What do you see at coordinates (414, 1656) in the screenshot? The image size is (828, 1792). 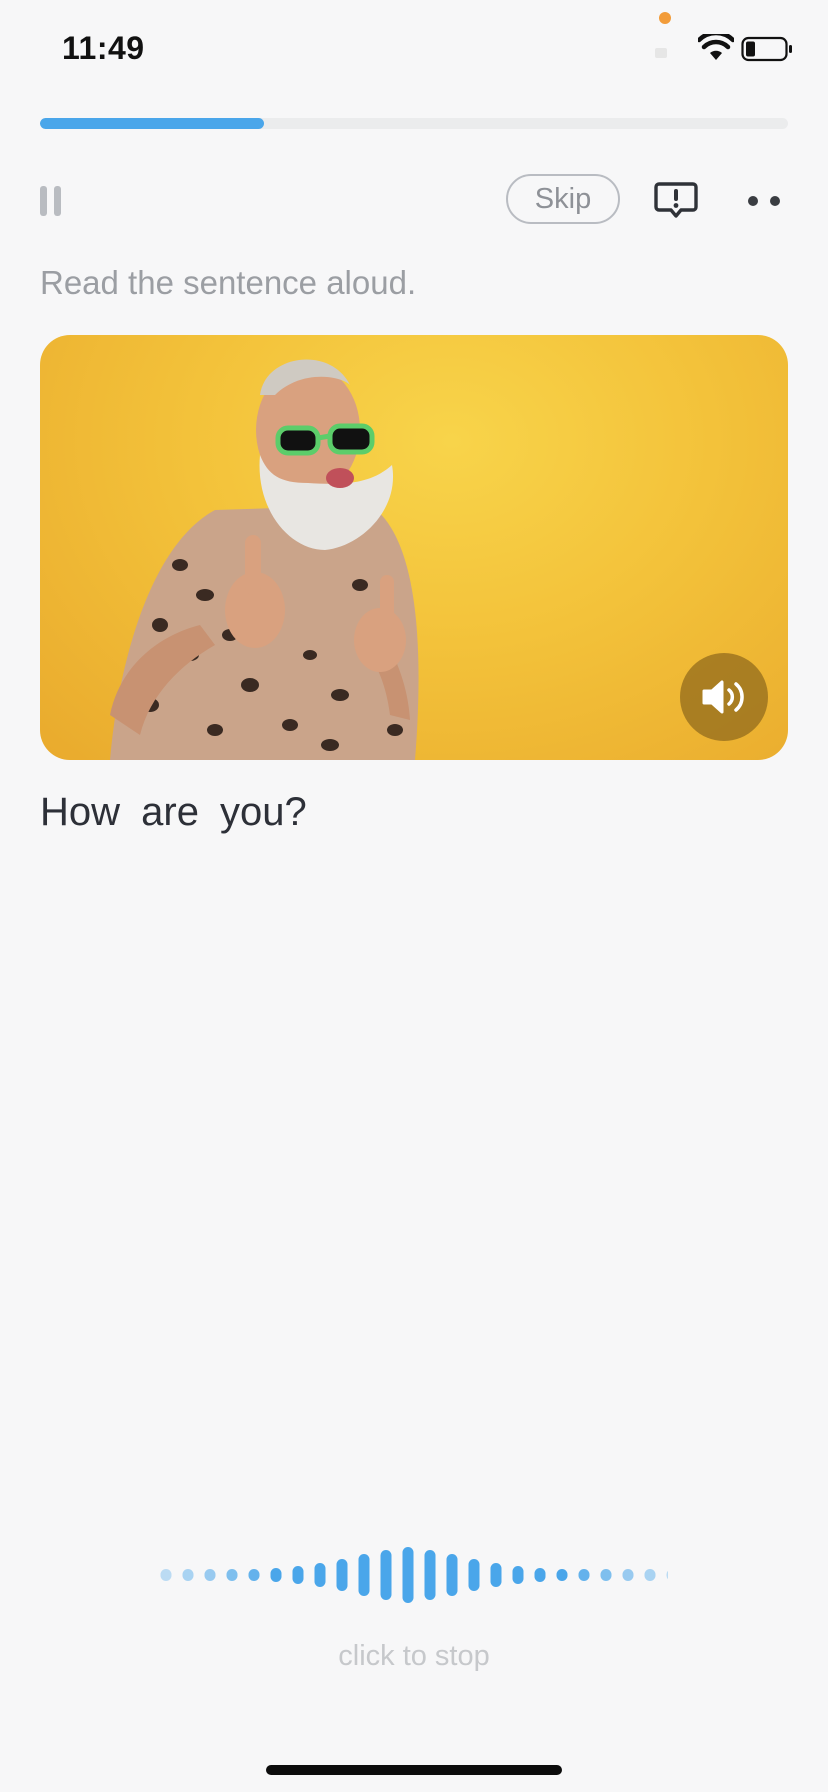 I see `click-to-stop-label: click to stop` at bounding box center [414, 1656].